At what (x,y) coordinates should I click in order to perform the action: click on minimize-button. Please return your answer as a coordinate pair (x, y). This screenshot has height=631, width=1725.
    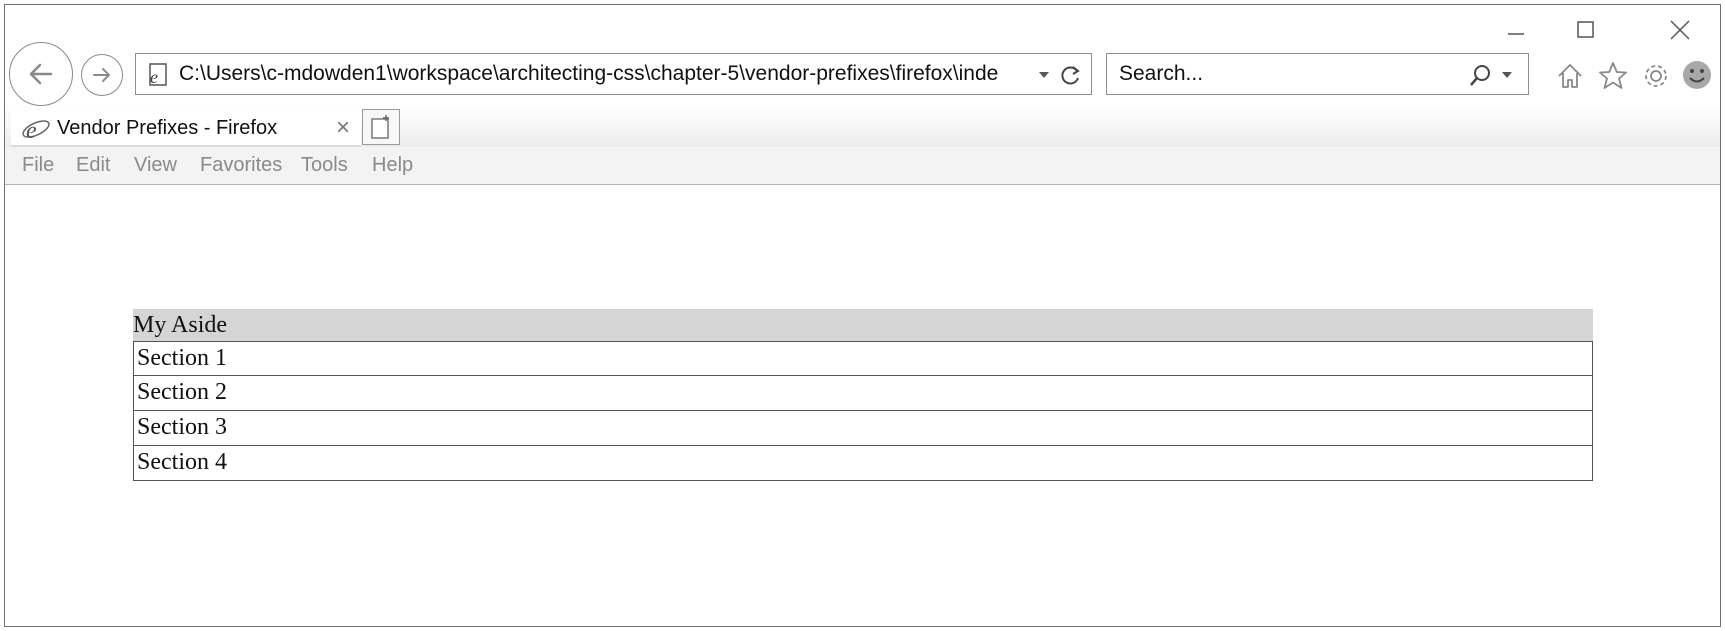
    Looking at the image, I should click on (1516, 30).